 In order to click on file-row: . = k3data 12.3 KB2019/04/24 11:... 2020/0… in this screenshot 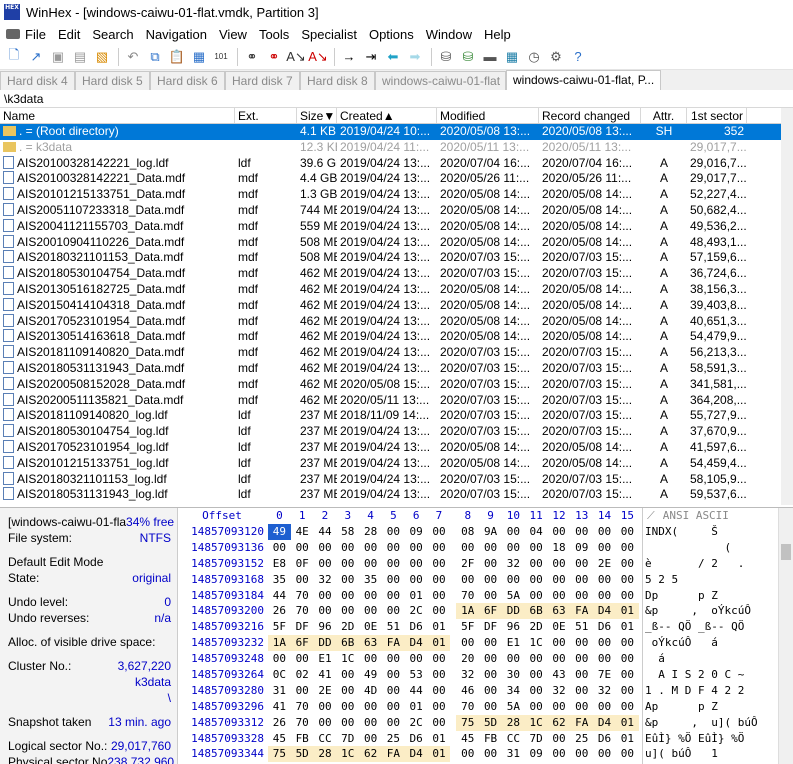, I will do `click(396, 148)`.